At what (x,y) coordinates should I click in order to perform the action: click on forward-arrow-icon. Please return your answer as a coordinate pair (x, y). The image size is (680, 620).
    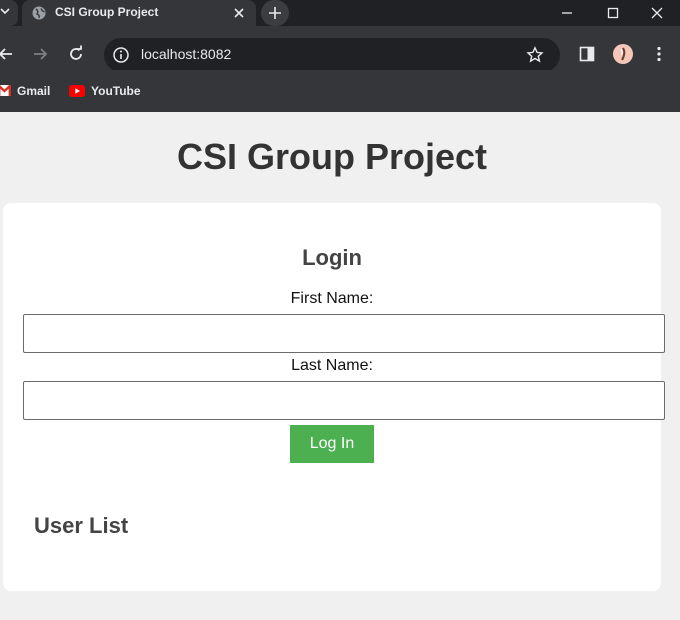
    Looking at the image, I should click on (40, 54).